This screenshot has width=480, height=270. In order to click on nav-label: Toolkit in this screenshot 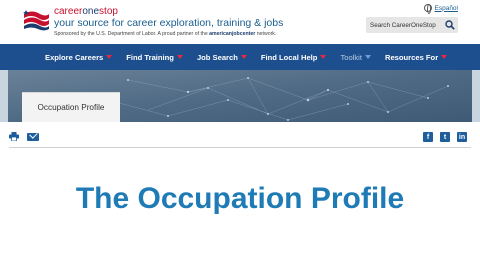, I will do `click(351, 57)`.